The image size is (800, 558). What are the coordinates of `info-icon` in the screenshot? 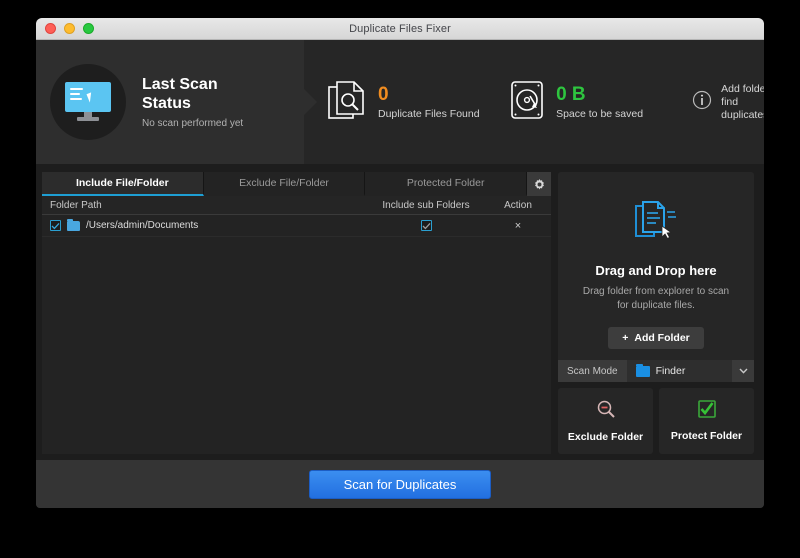 It's located at (702, 102).